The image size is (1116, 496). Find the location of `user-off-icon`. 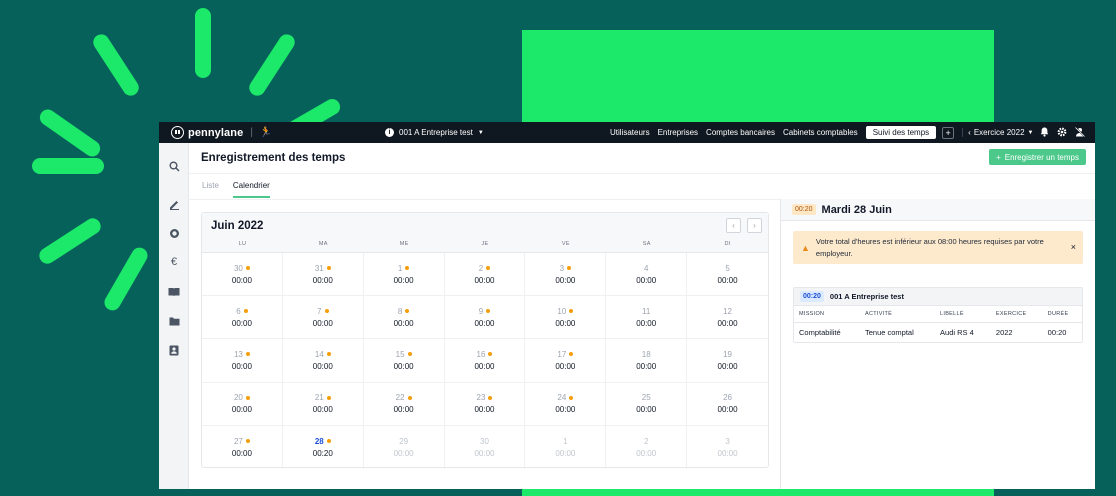

user-off-icon is located at coordinates (1080, 132).